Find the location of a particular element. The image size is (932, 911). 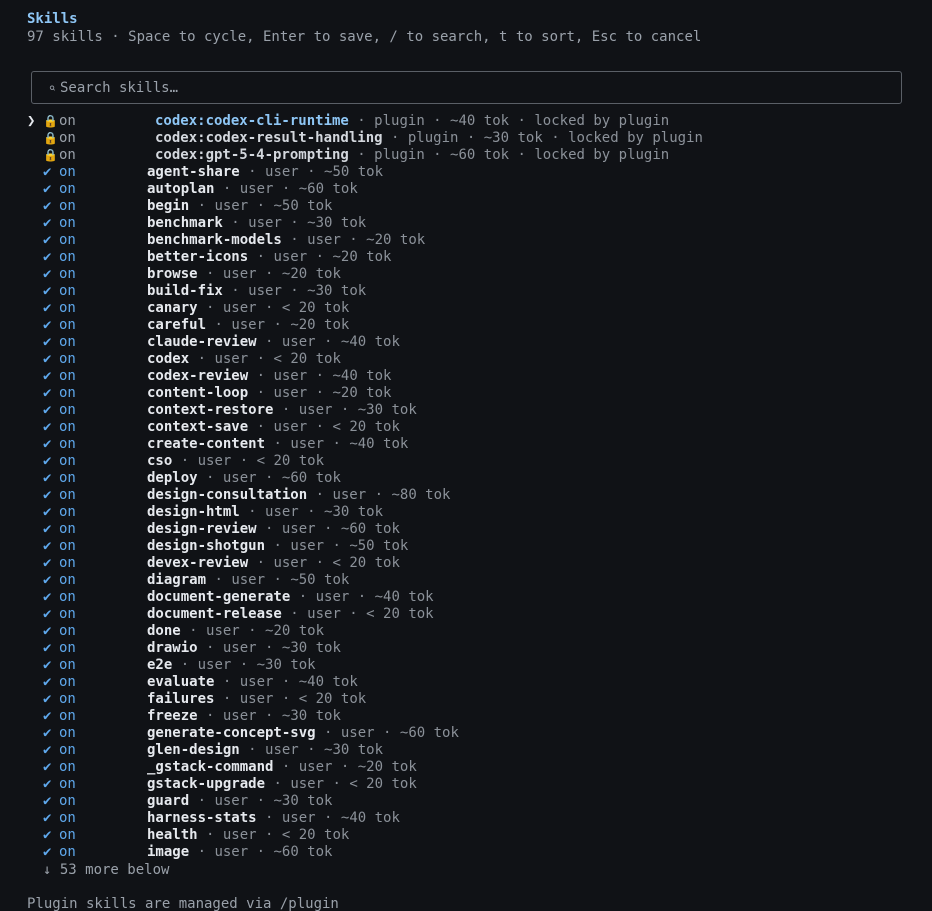

skill-row: ✔ on evaluate · user · ~40 tok is located at coordinates (466, 682).